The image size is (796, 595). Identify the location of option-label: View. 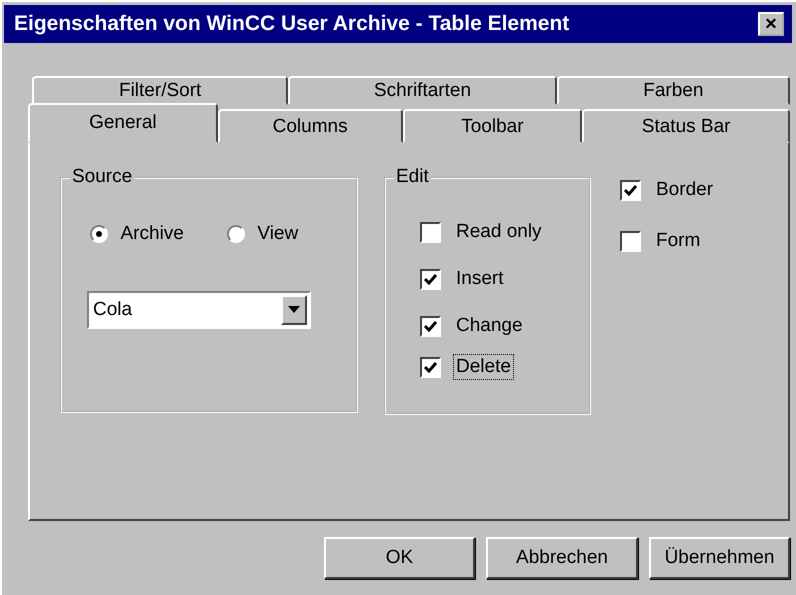
(278, 234).